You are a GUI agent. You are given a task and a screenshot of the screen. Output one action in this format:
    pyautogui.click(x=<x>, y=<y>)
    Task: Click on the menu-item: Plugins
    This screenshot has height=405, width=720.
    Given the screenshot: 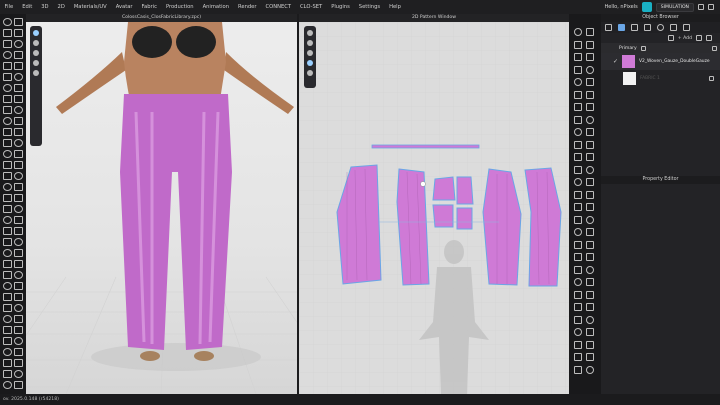 What is the action you would take?
    pyautogui.click(x=341, y=7)
    